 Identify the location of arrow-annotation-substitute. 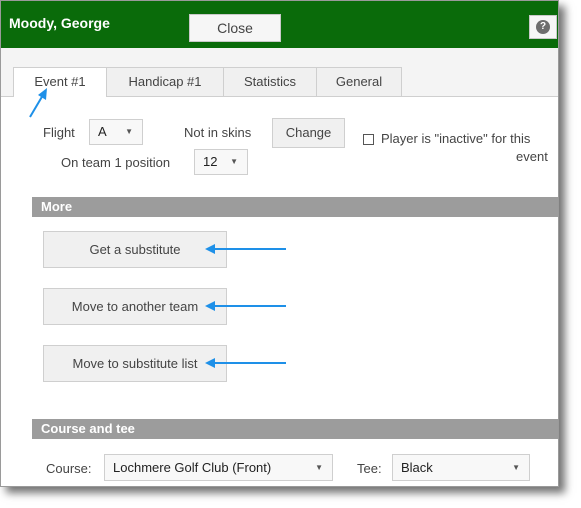
(245, 249).